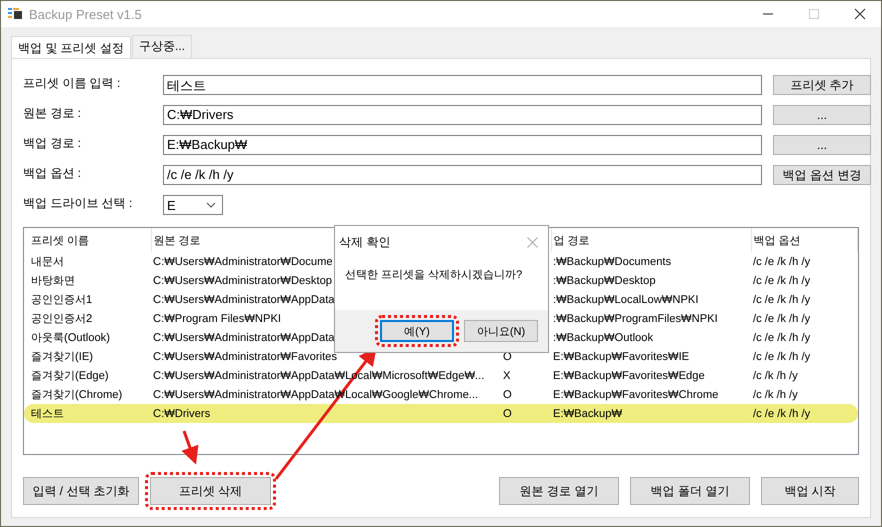 The width and height of the screenshot is (882, 527). I want to click on field-label: 원본 경로 :, so click(52, 113).